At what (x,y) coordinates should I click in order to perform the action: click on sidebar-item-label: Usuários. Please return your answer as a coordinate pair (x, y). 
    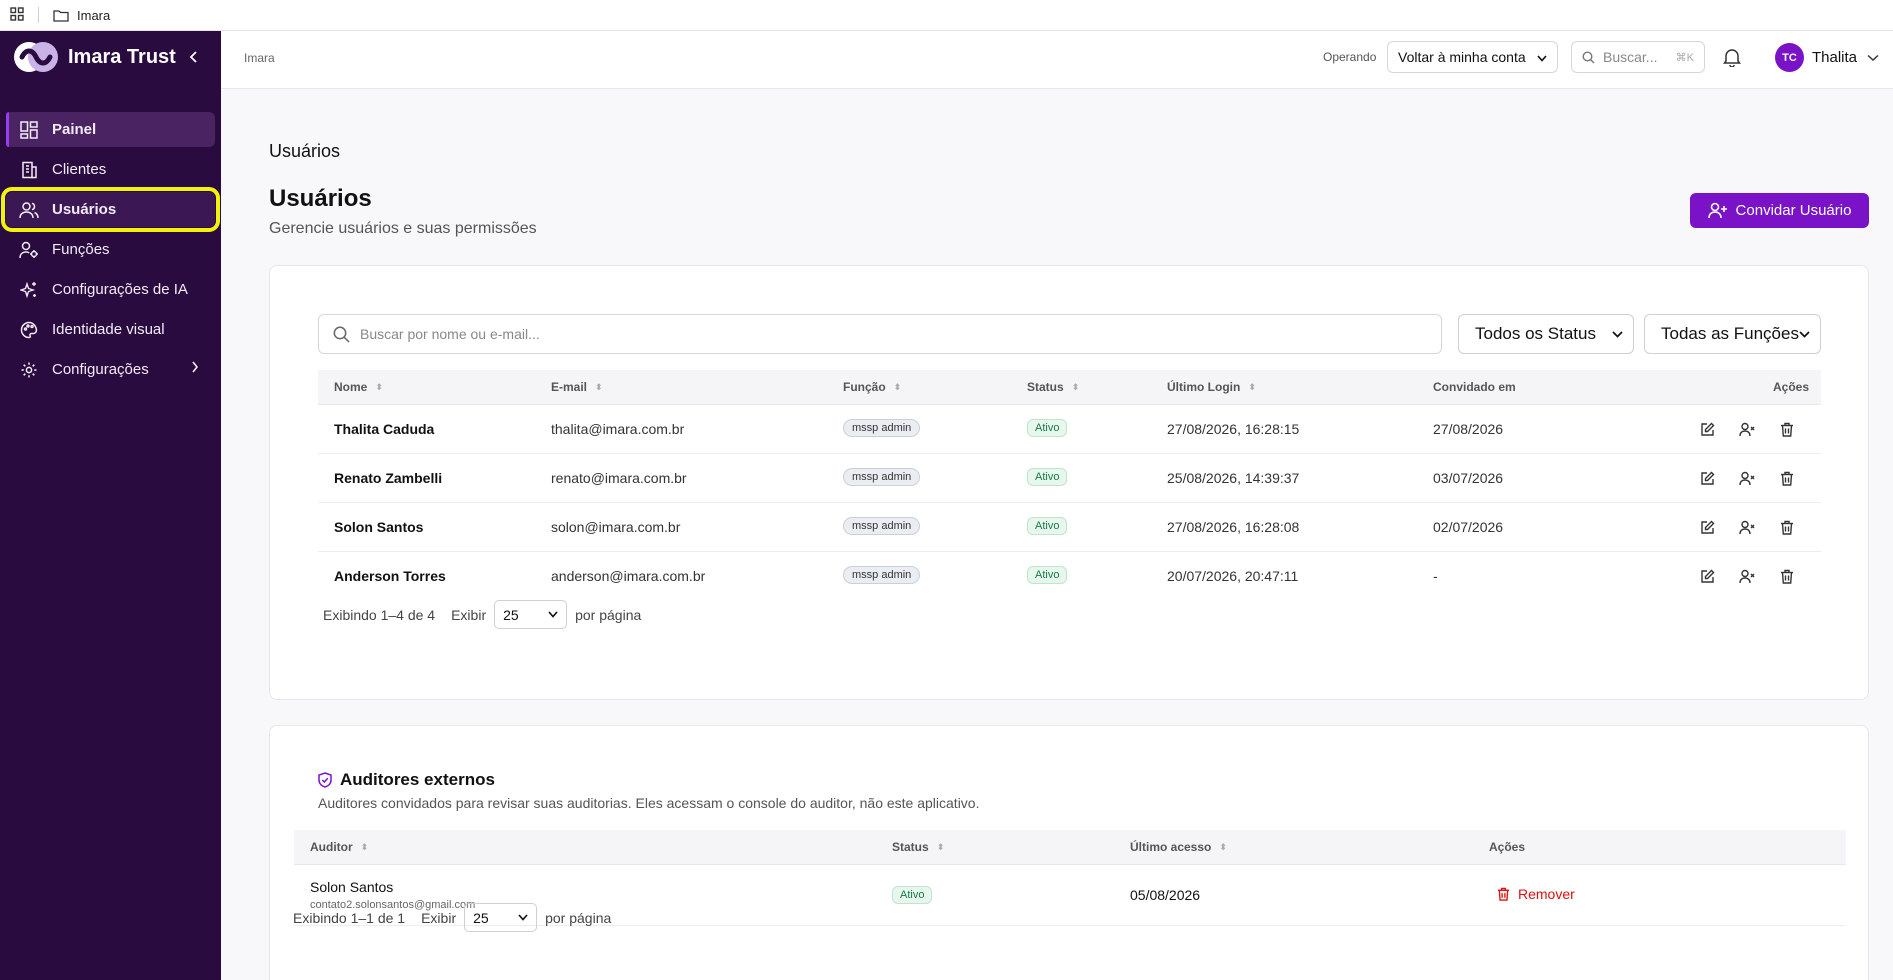
    Looking at the image, I should click on (84, 209).